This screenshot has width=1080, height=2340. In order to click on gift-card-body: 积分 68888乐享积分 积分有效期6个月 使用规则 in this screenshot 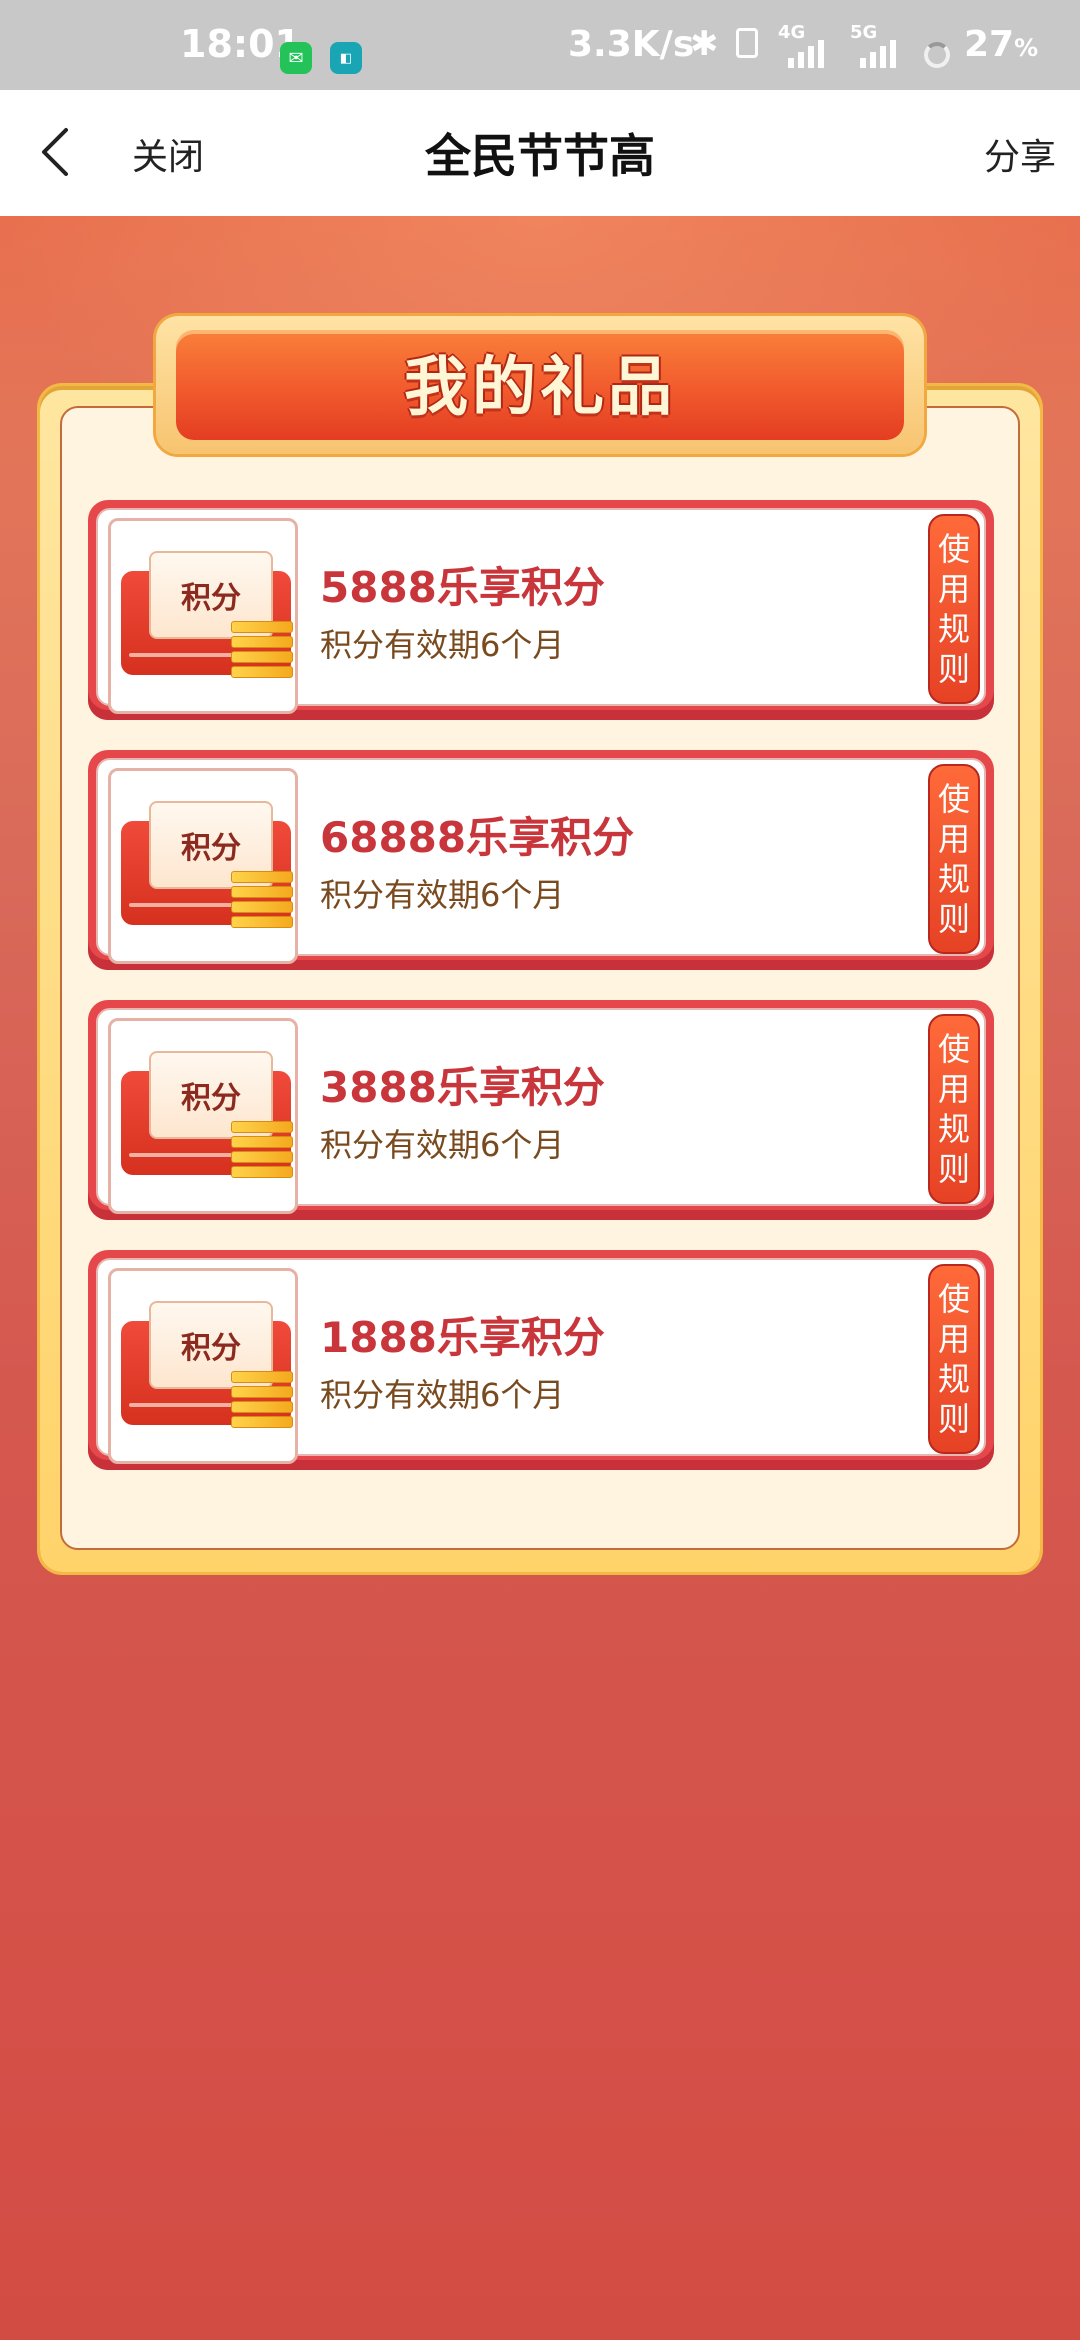, I will do `click(541, 861)`.